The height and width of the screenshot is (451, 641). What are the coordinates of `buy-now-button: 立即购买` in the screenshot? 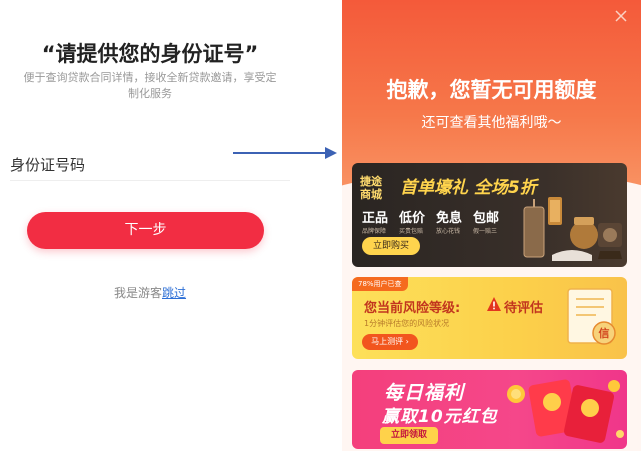 It's located at (391, 246).